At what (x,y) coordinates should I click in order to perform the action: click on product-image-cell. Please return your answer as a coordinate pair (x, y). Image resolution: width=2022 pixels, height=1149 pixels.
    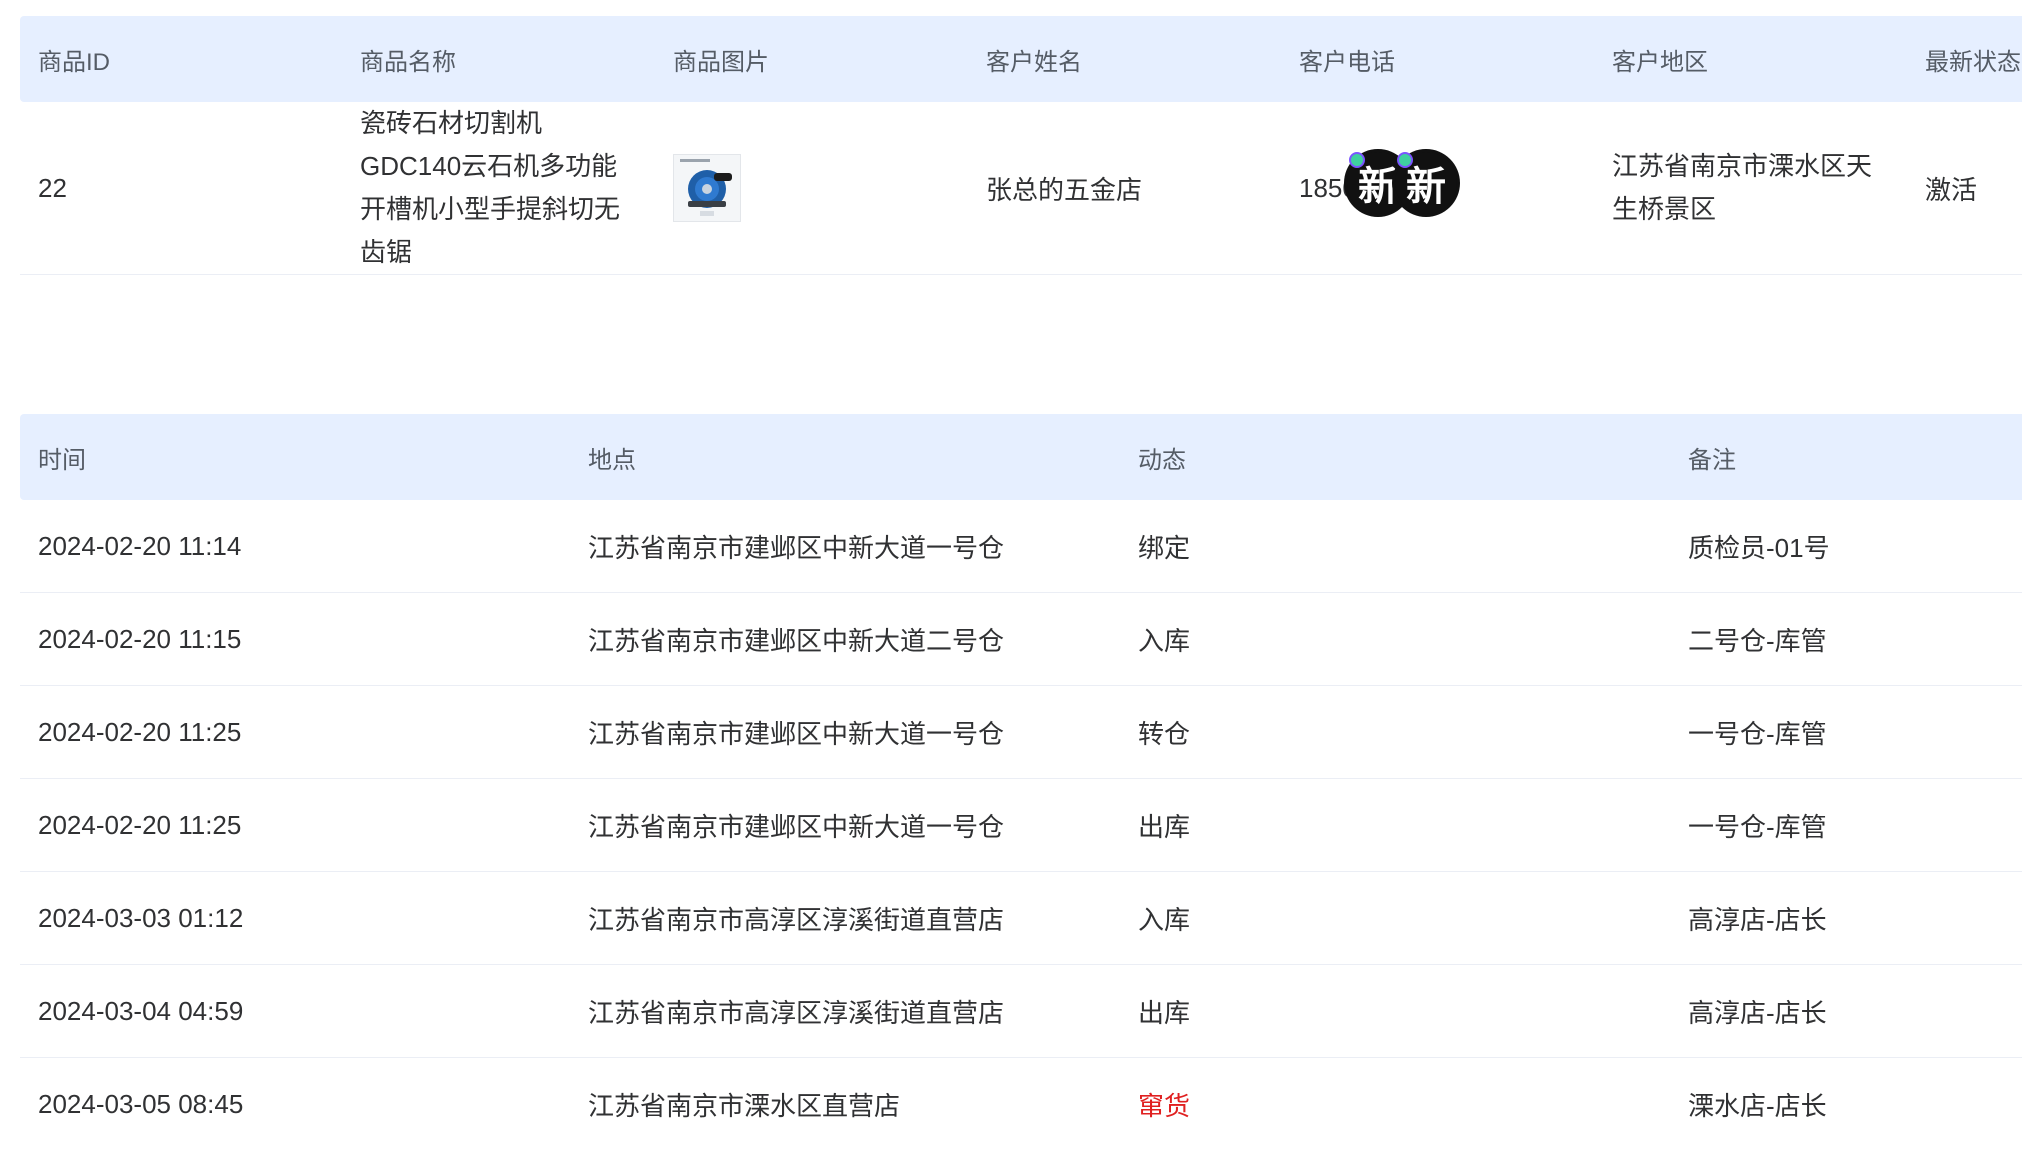
    Looking at the image, I should click on (811, 188).